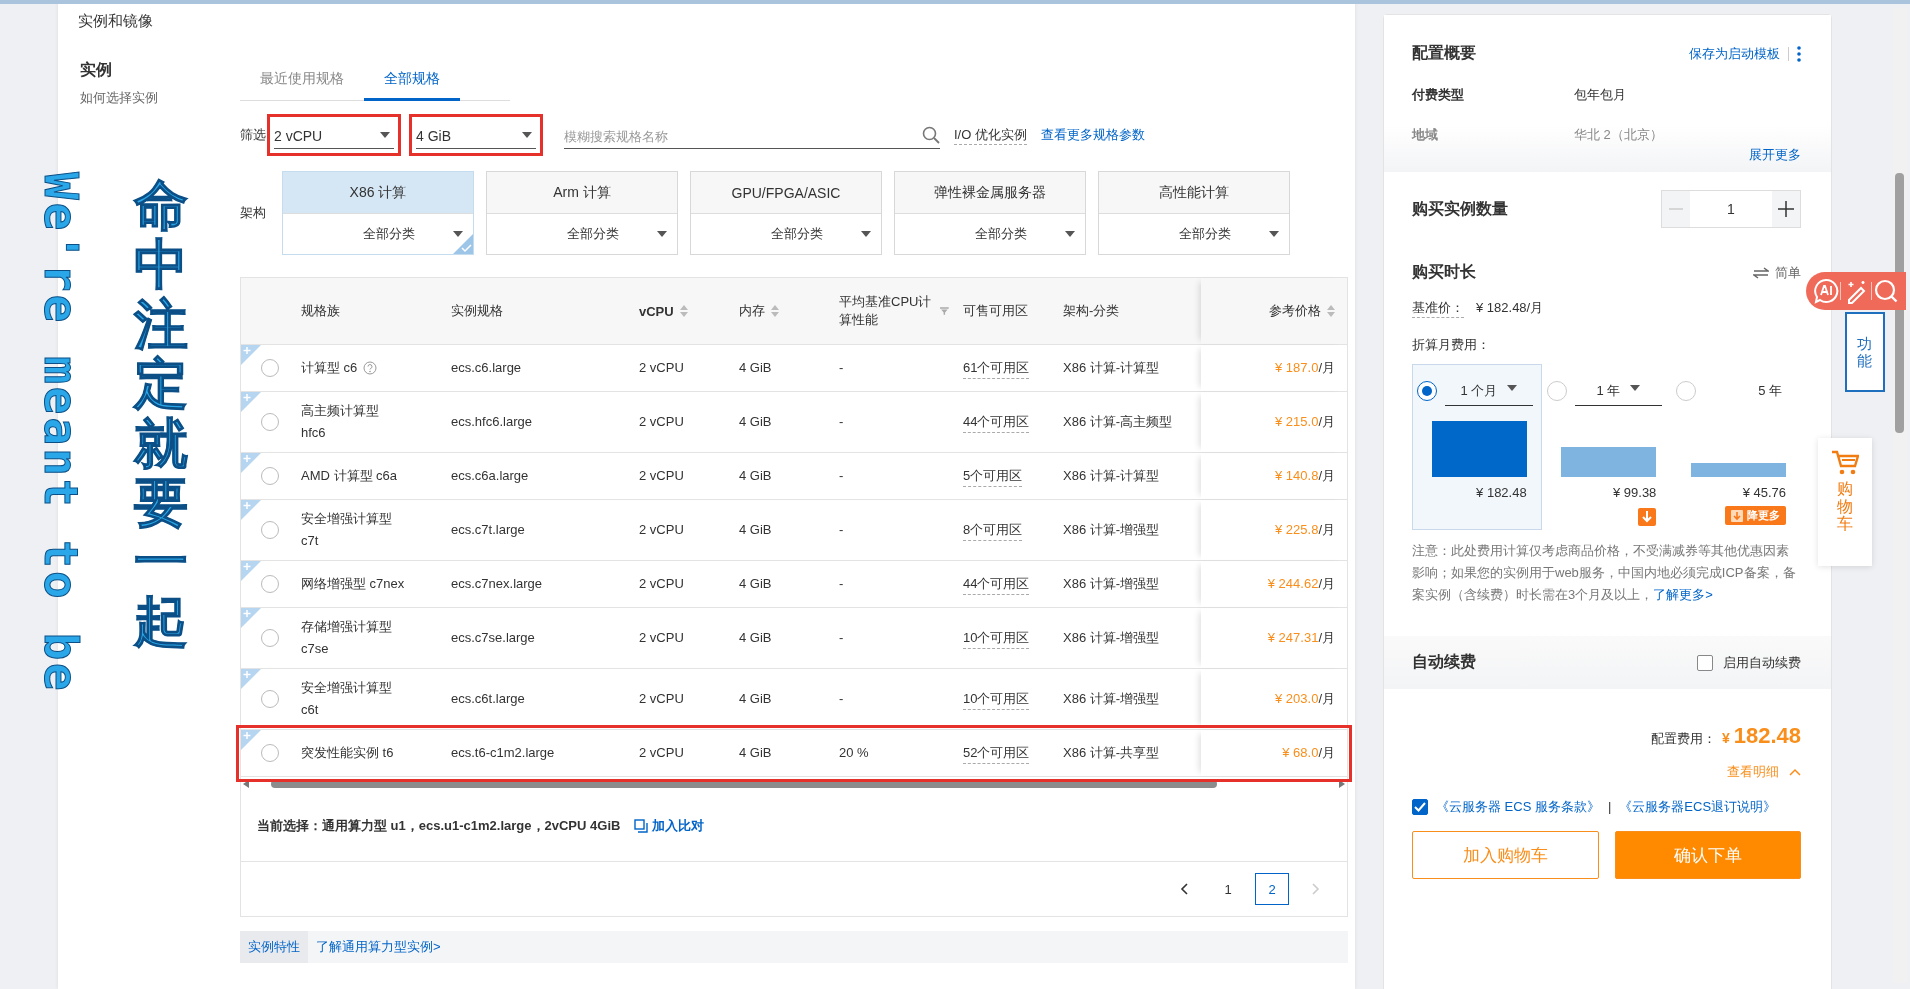  Describe the element at coordinates (743, 136) in the screenshot. I see `search-field: 模糊搜索规格名称` at that location.